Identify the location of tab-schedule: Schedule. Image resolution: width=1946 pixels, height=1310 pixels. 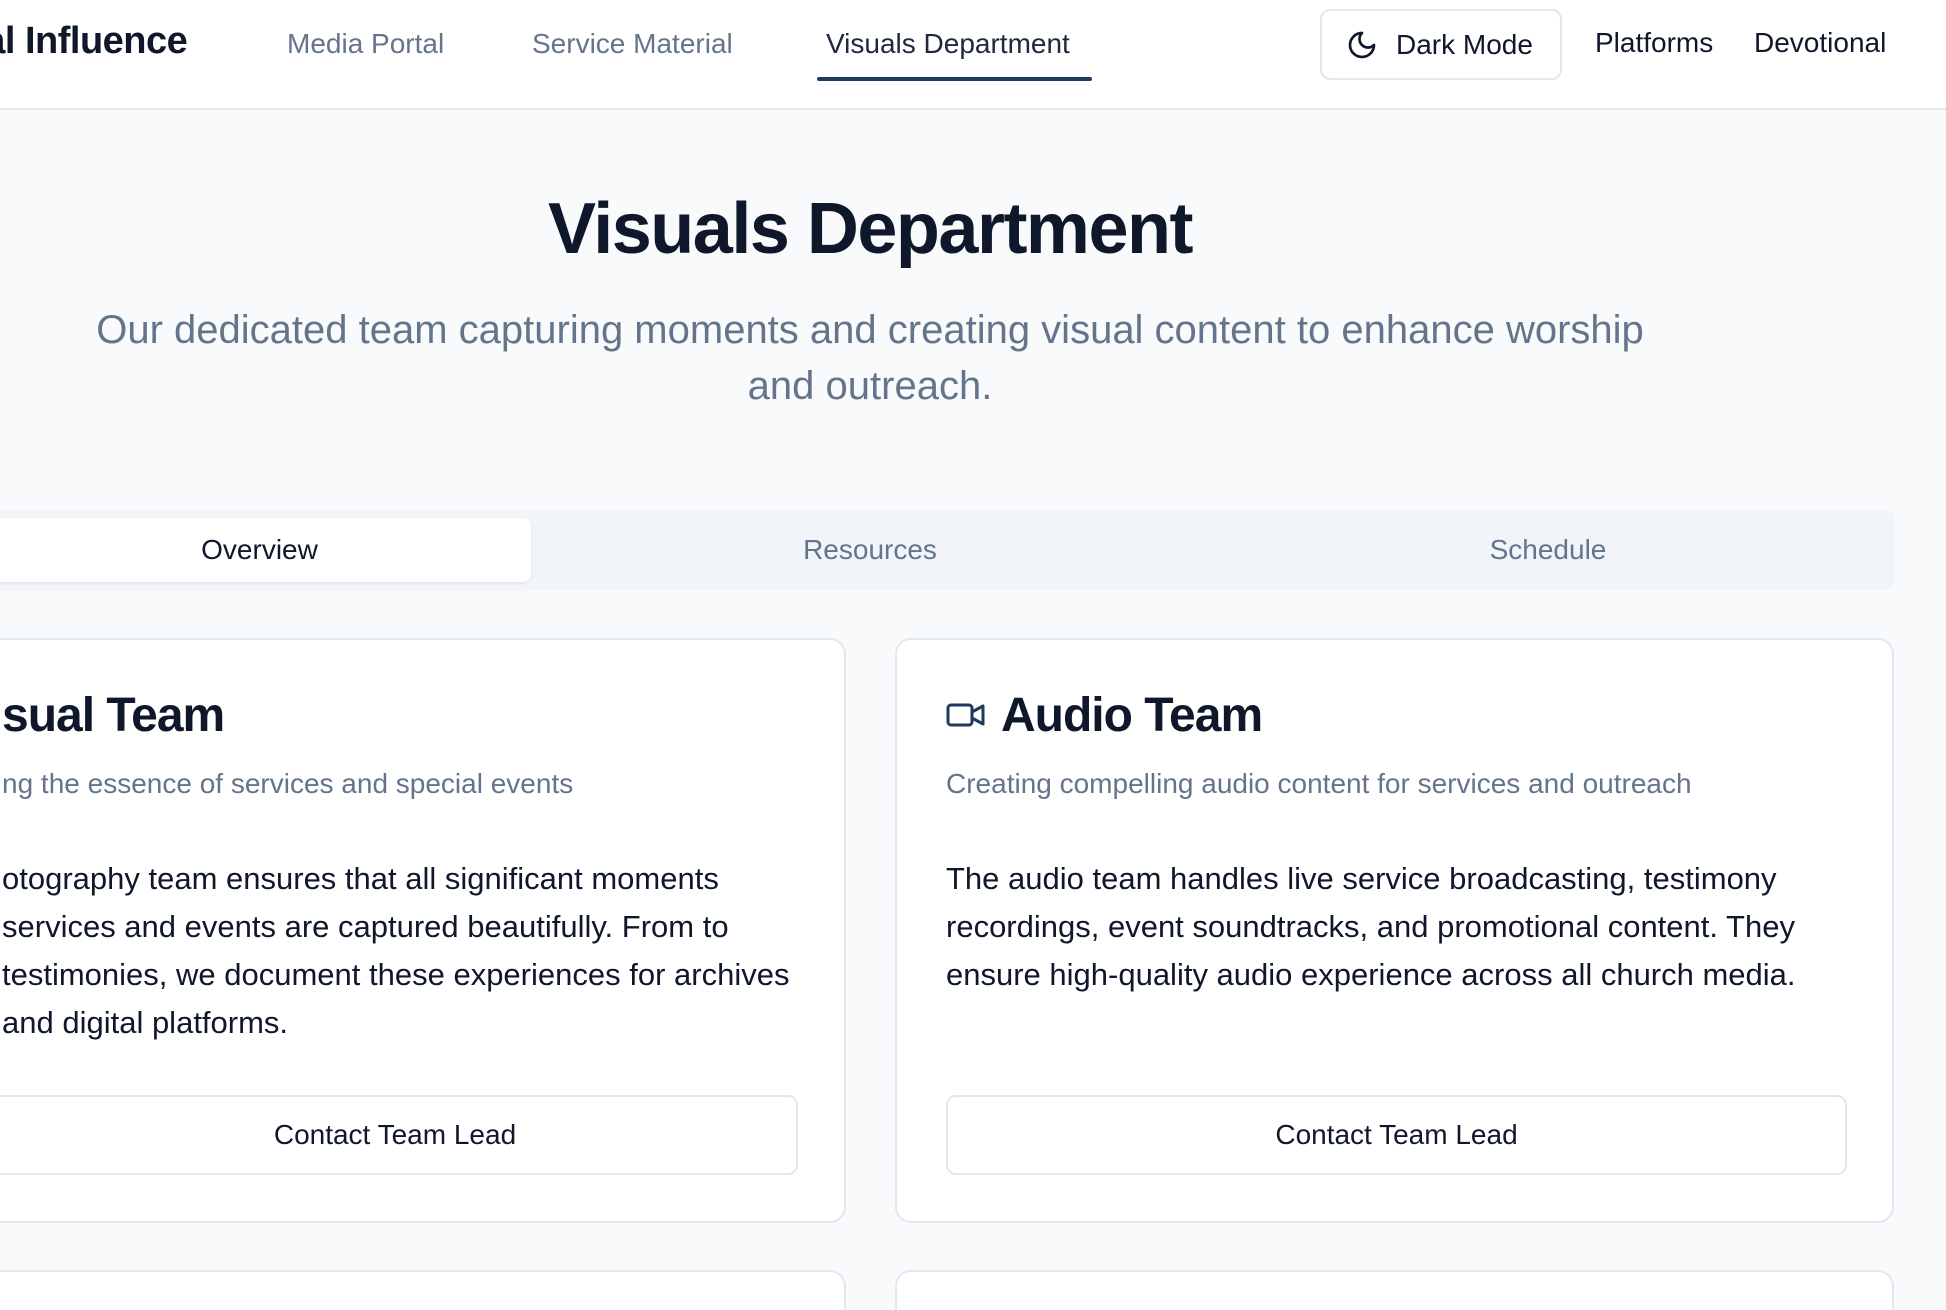
(1548, 550).